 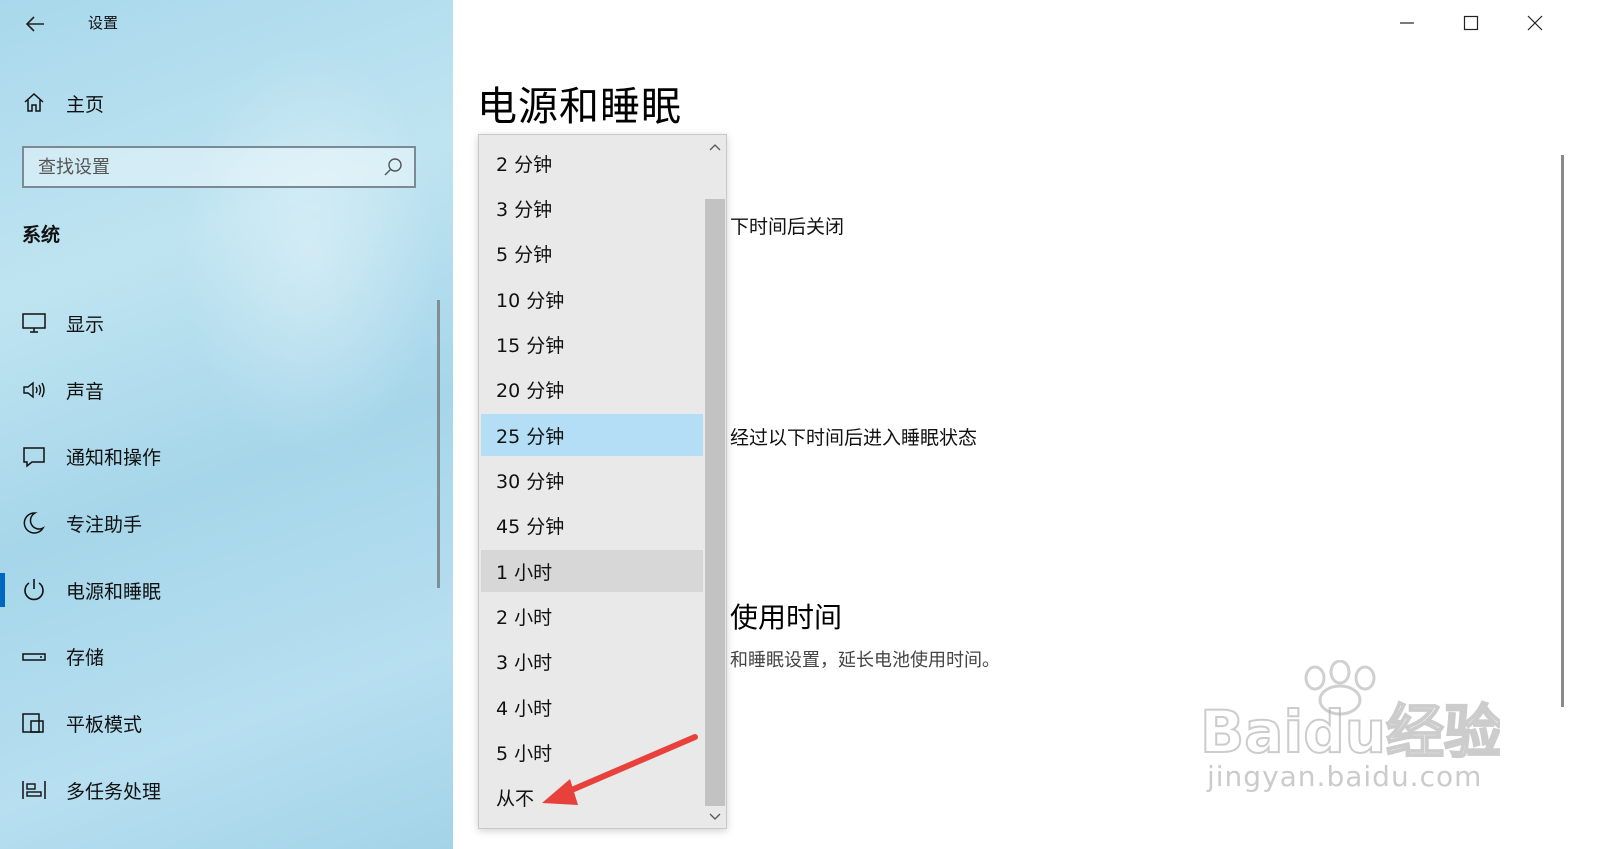 What do you see at coordinates (1345, 776) in the screenshot?
I see `watermark-url: jingyan.baidu.com` at bounding box center [1345, 776].